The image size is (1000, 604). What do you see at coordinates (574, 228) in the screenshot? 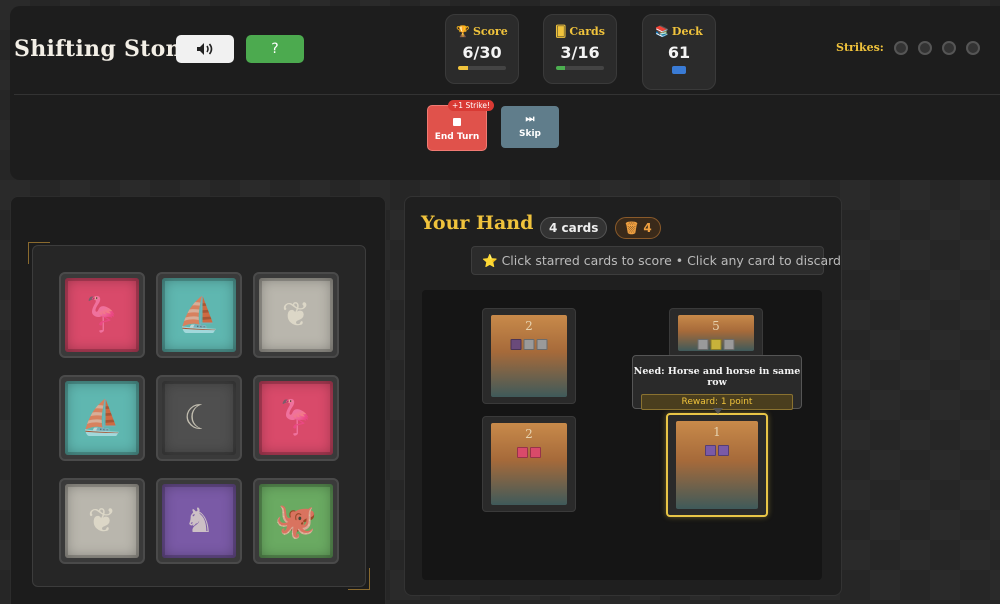
I see `hand-count-badge: 4 cards` at bounding box center [574, 228].